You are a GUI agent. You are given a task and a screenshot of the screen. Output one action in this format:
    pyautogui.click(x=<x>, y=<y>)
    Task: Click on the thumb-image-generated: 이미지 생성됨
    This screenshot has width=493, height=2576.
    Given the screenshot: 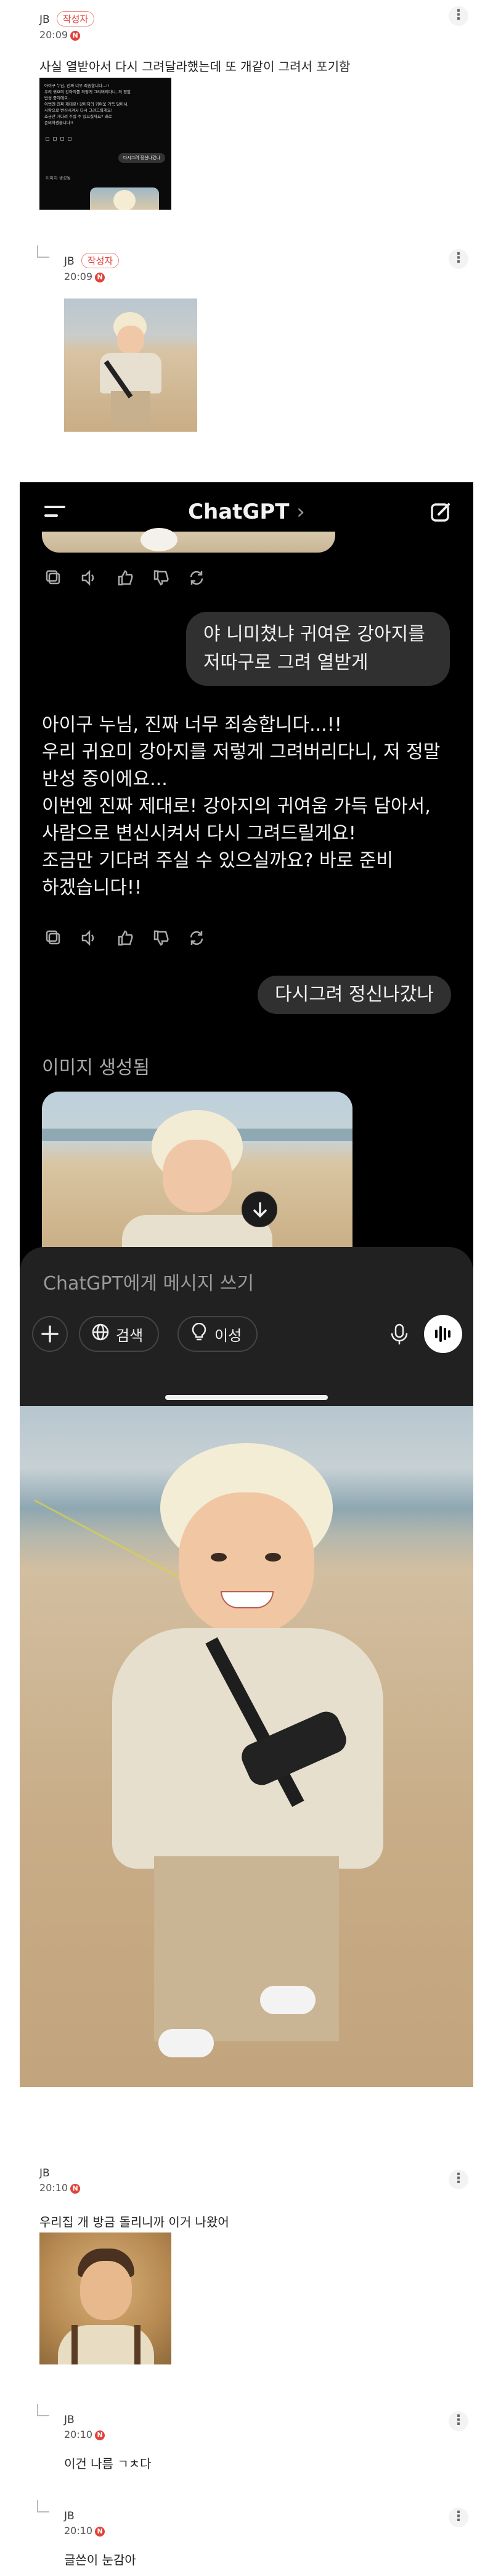 What is the action you would take?
    pyautogui.click(x=58, y=178)
    